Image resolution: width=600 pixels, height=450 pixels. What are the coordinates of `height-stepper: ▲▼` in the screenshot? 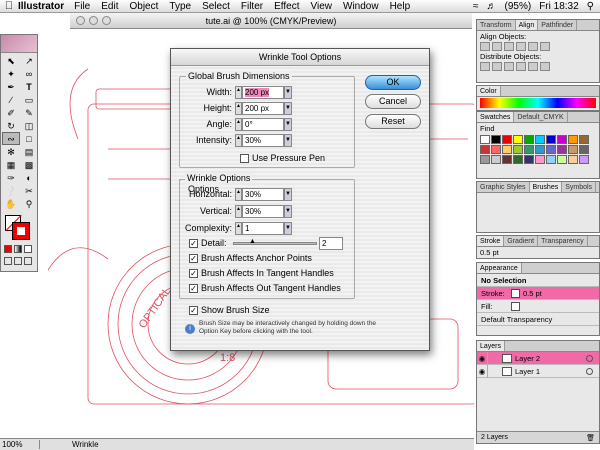 It's located at (240, 108).